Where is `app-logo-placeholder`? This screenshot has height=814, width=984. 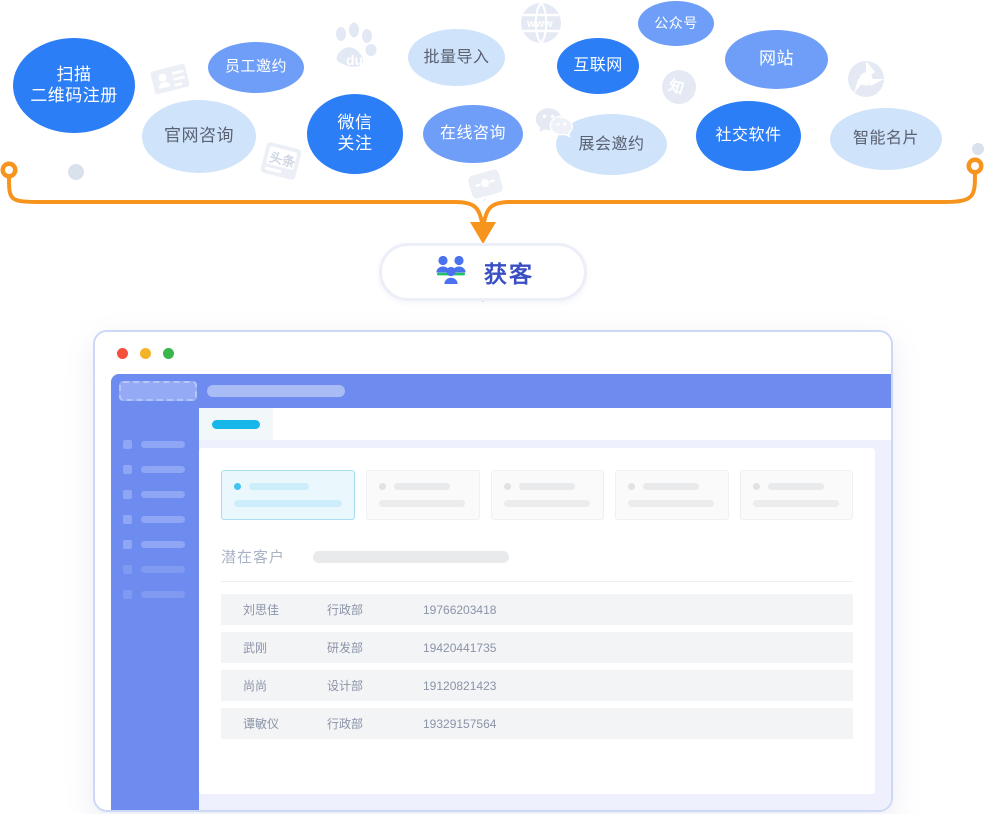
app-logo-placeholder is located at coordinates (158, 391).